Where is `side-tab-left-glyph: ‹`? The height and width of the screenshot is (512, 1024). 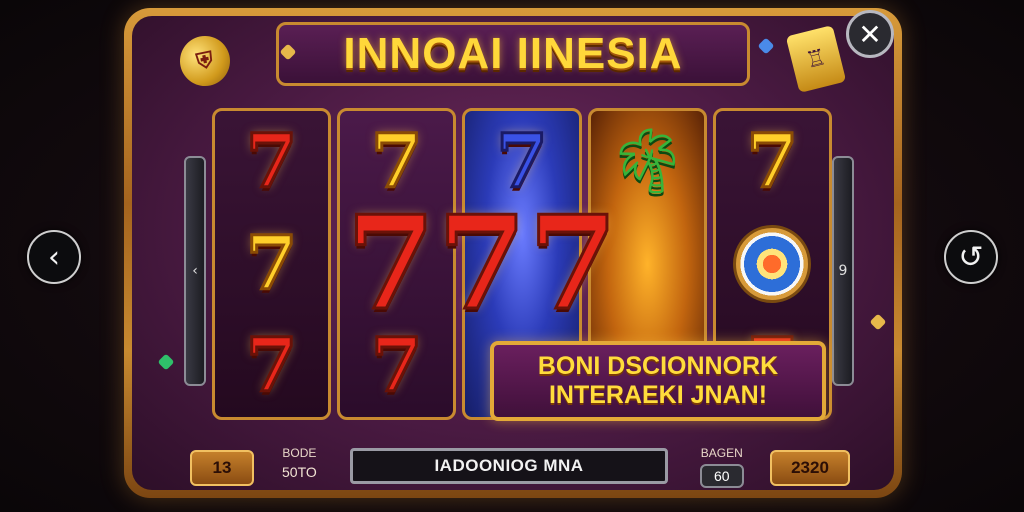
side-tab-left-glyph: ‹ is located at coordinates (195, 271).